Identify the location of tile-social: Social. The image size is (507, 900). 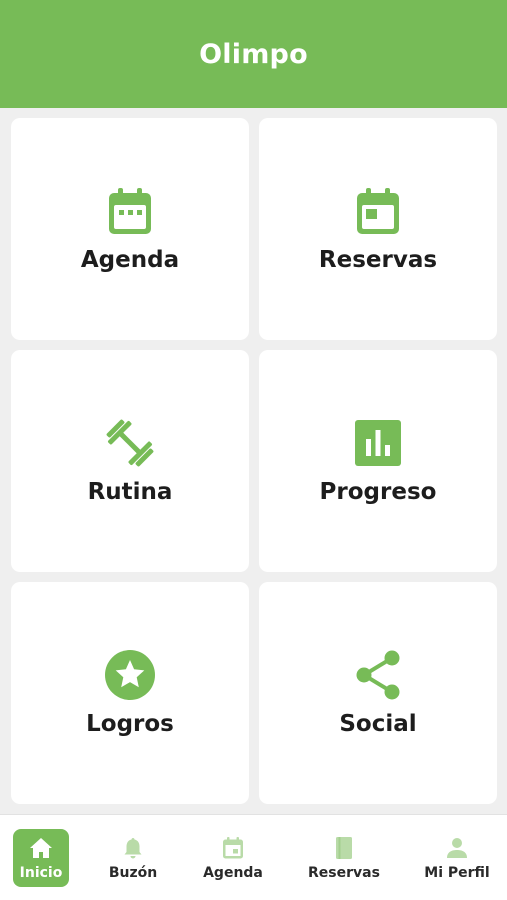
(378, 693).